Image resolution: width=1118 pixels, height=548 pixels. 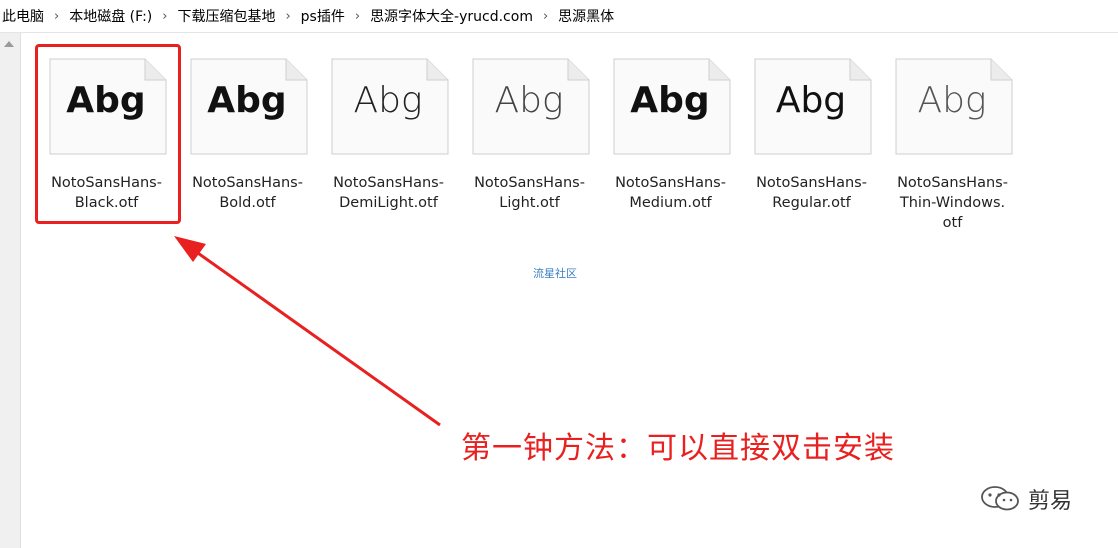 What do you see at coordinates (1026, 499) in the screenshot?
I see `brand-watermark: 剪易` at bounding box center [1026, 499].